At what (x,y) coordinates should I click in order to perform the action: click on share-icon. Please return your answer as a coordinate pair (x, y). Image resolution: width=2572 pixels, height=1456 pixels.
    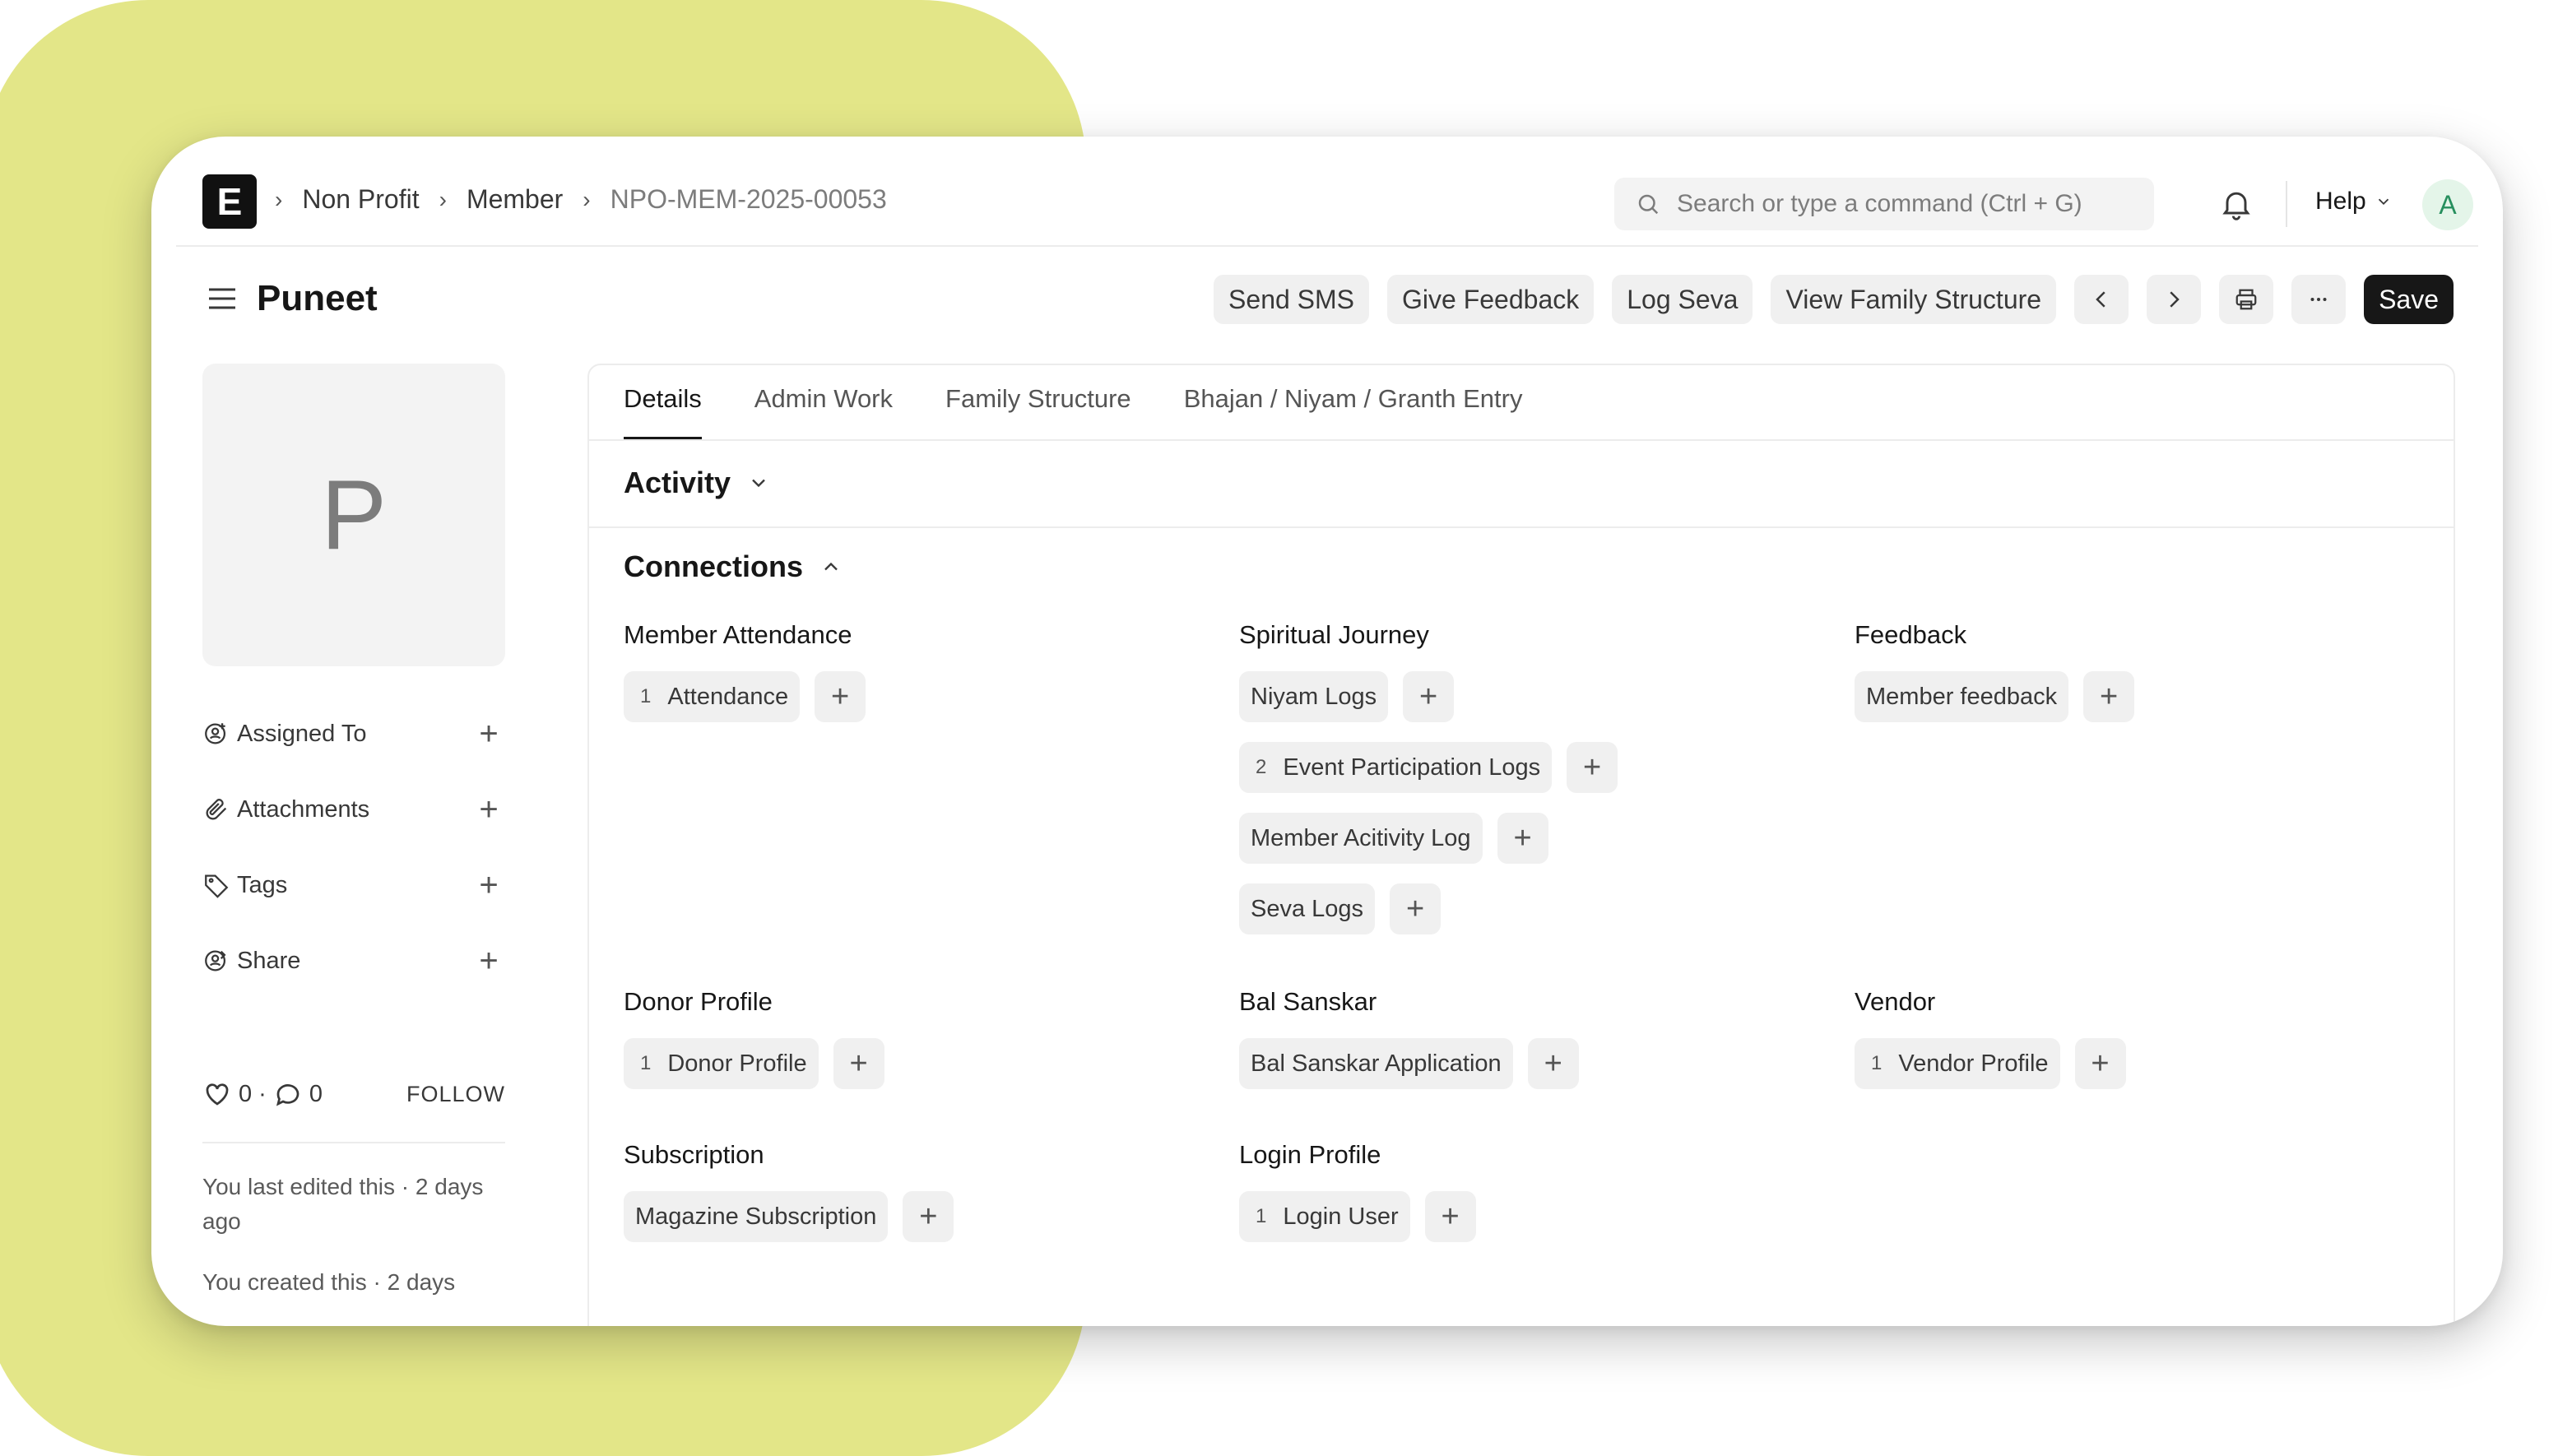
    Looking at the image, I should click on (215, 960).